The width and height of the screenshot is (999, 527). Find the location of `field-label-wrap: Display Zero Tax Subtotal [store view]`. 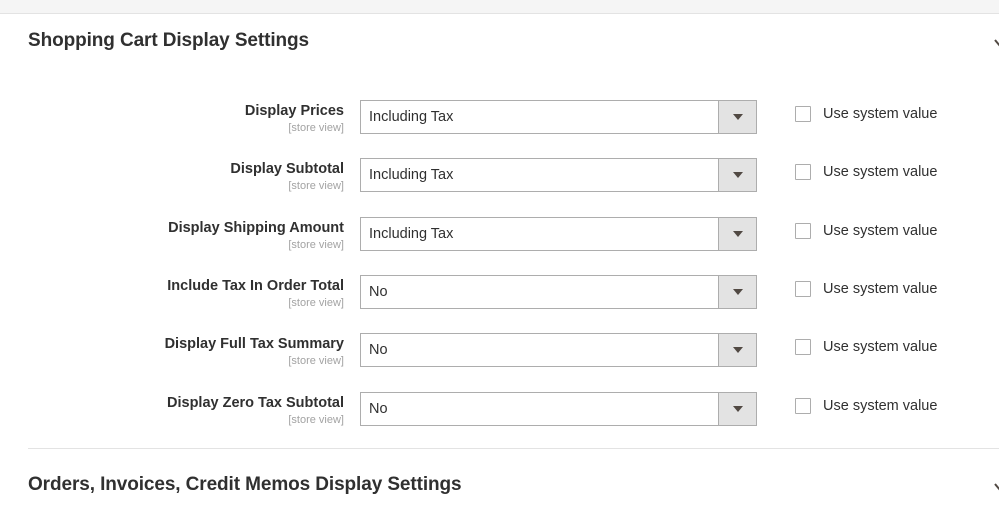

field-label-wrap: Display Zero Tax Subtotal [store view] is located at coordinates (172, 411).